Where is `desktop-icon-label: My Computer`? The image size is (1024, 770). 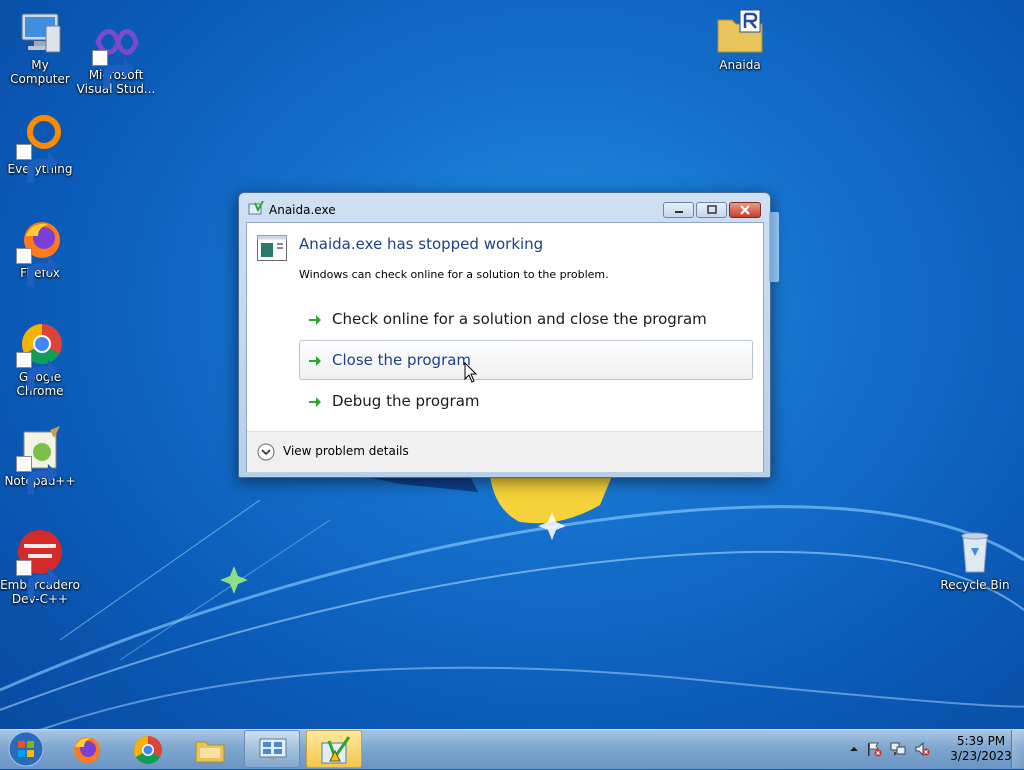 desktop-icon-label: My Computer is located at coordinates (40, 72).